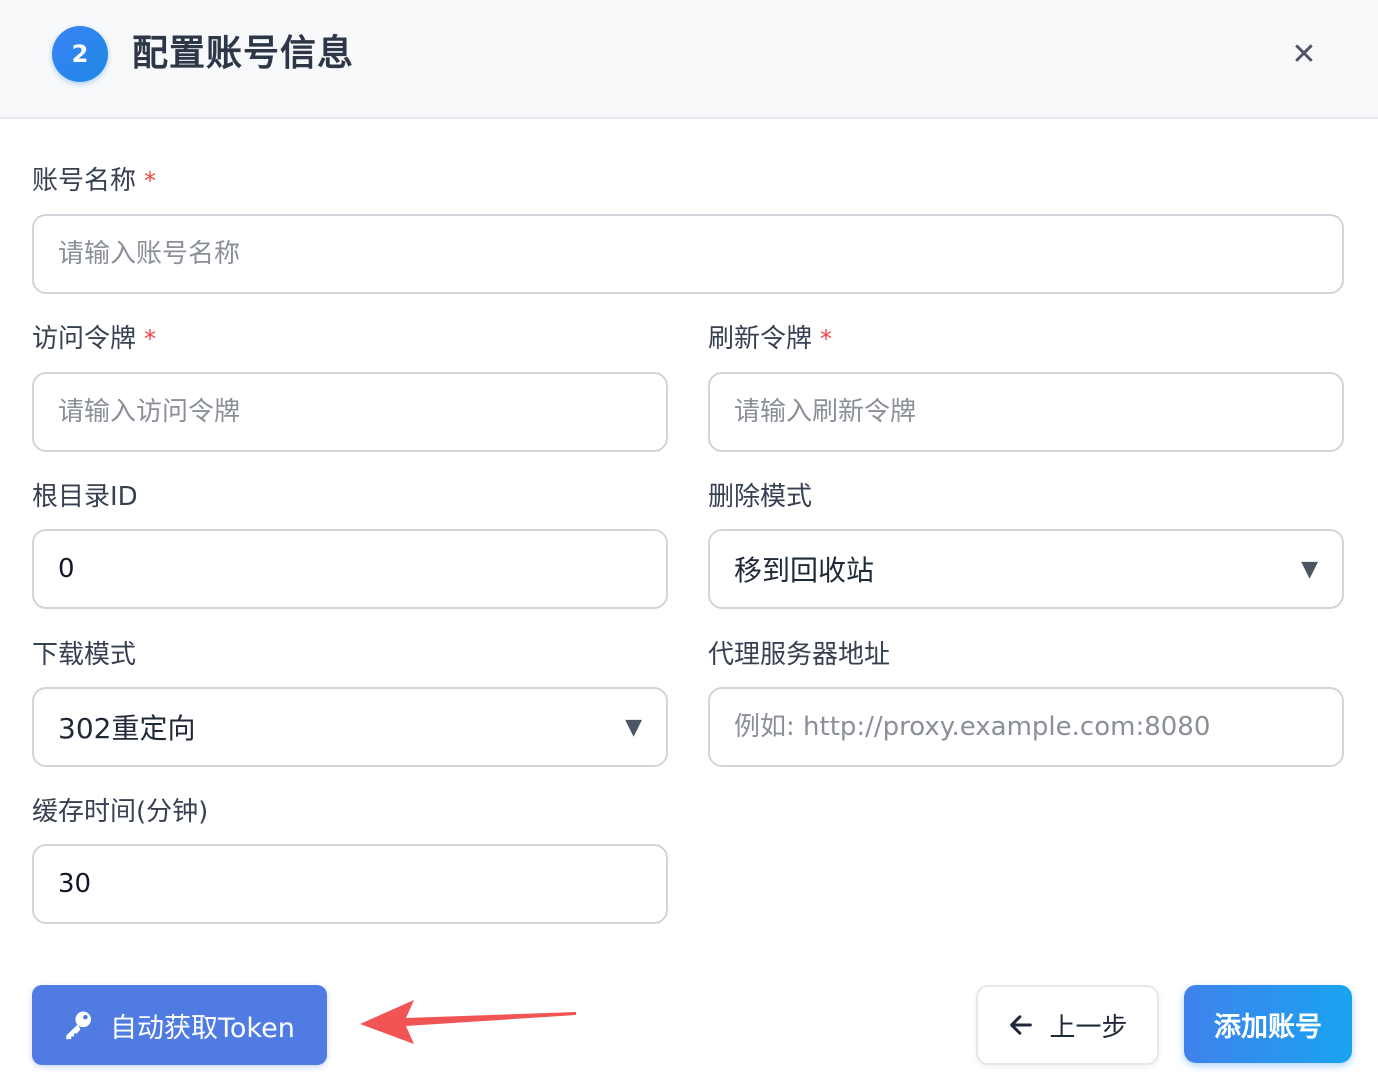 The height and width of the screenshot is (1088, 1378). I want to click on refresh-token-field, so click(1026, 412).